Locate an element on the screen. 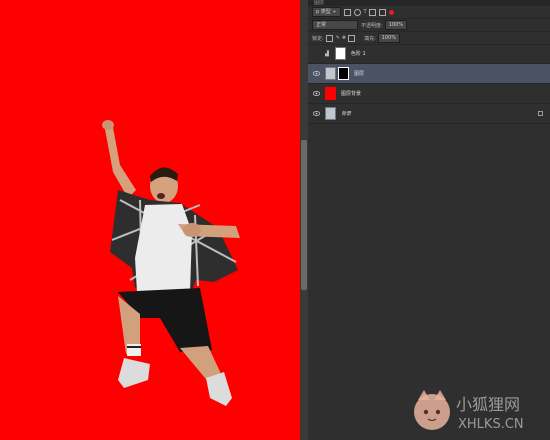  filter-type-icon: T is located at coordinates (365, 12).